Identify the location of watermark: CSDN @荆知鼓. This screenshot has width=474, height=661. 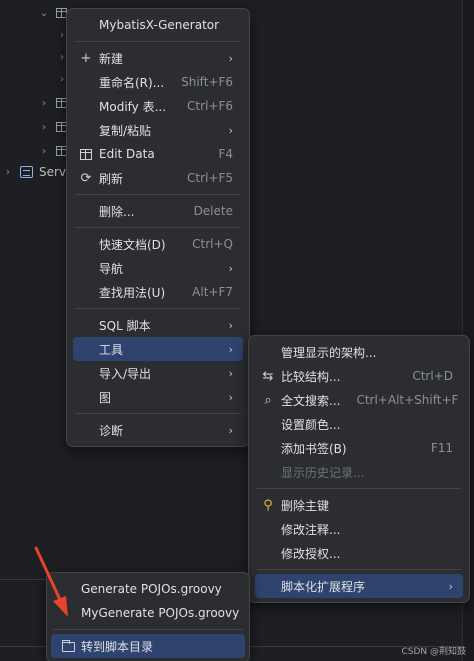
(433, 652).